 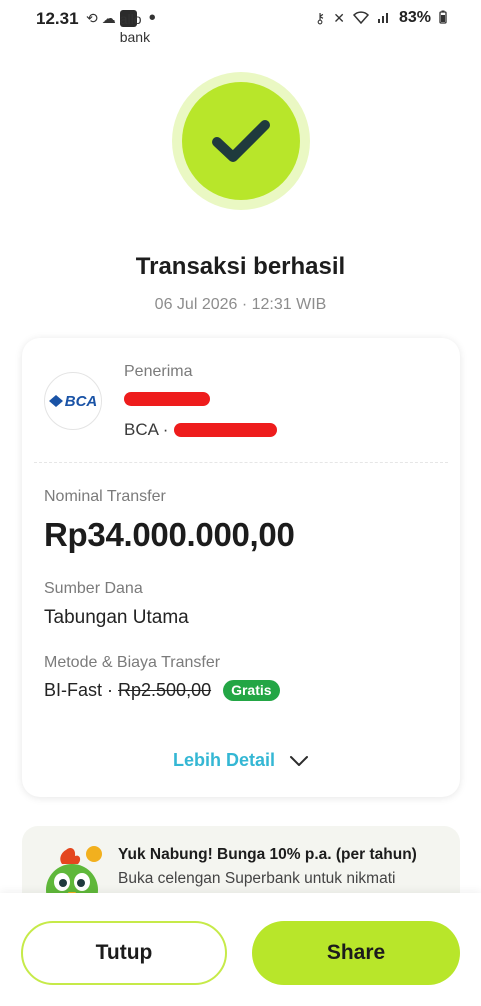 I want to click on status-bar: 12.31 ⟲ ☁ allo bank • ⚷ ✕ 83%, so click(x=240, y=22).